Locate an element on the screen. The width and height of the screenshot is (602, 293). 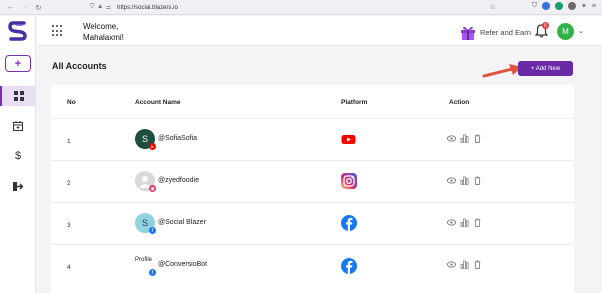
column-header-account-name: Account Name is located at coordinates (158, 102).